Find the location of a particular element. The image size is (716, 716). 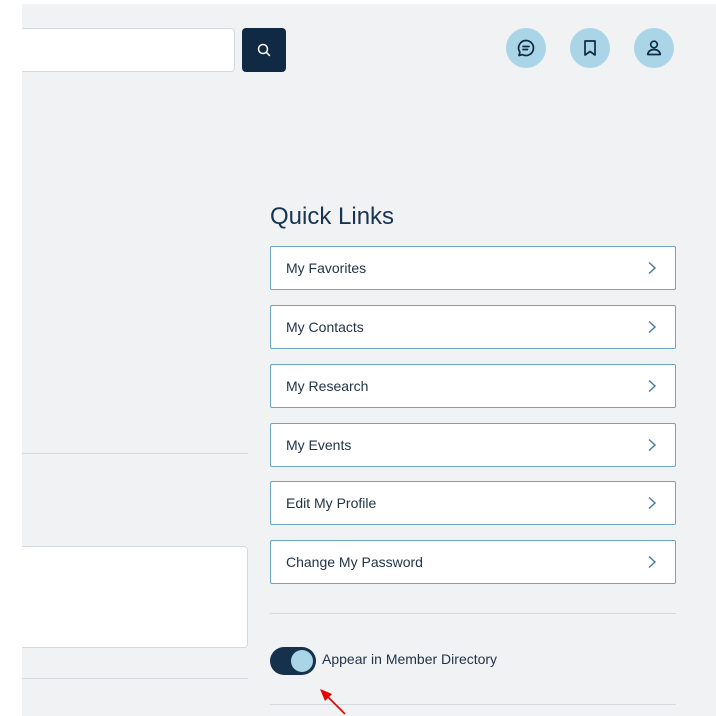

quick-link-my-contacts: My Contacts is located at coordinates (473, 327).